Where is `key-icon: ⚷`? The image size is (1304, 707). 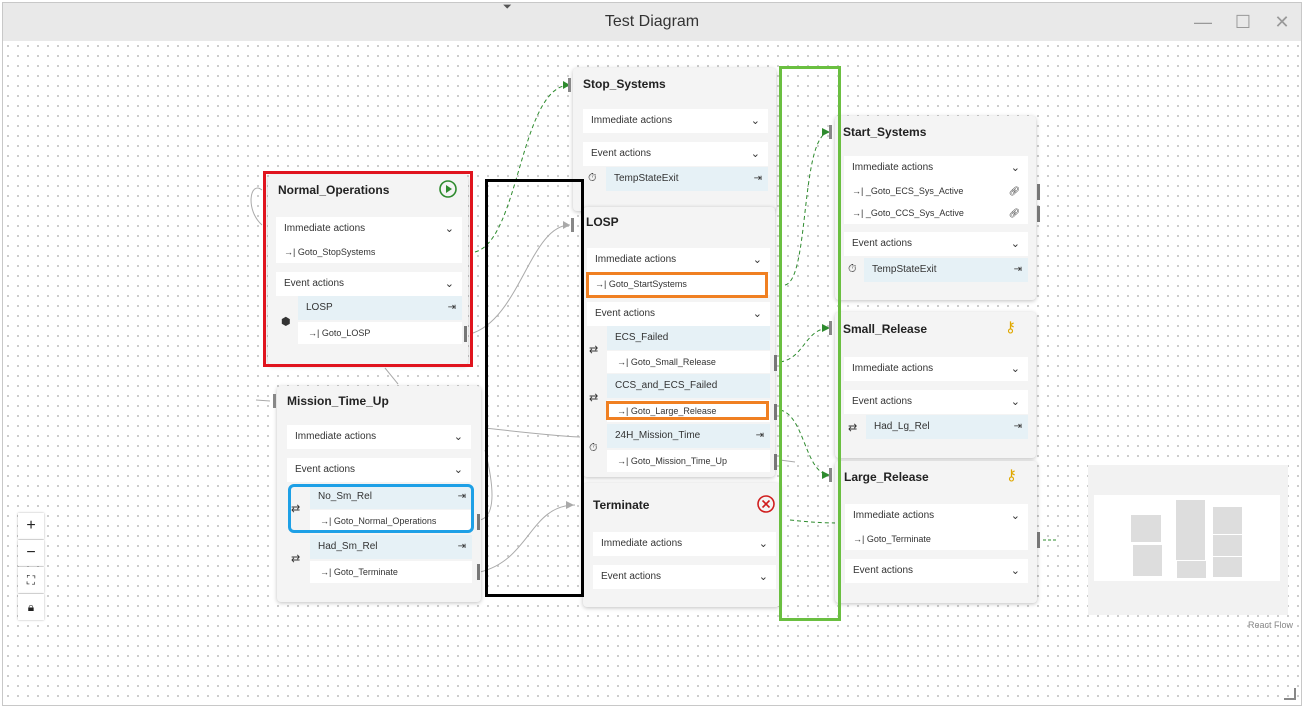 key-icon: ⚷ is located at coordinates (1010, 327).